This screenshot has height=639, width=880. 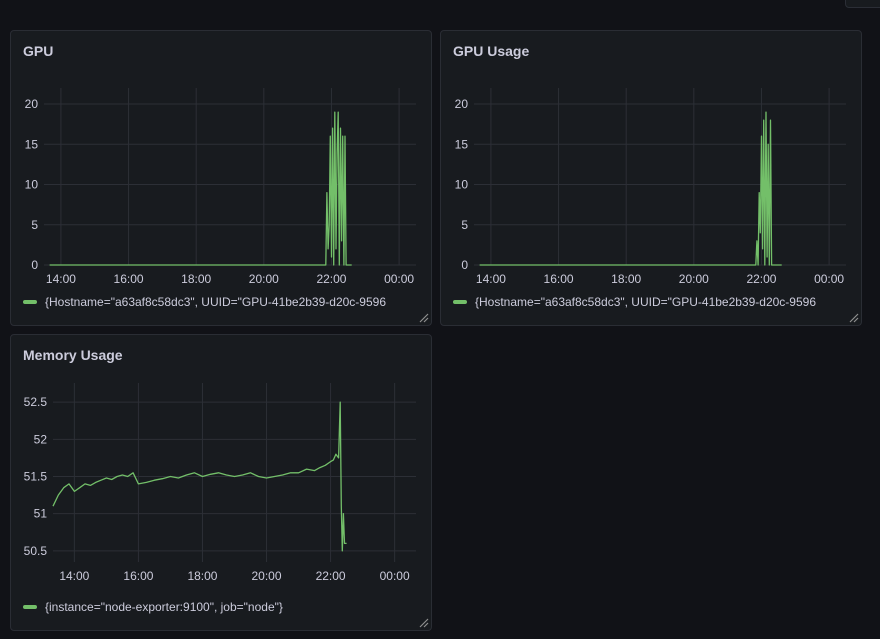 I want to click on y-tick-label: 51.5, so click(x=36, y=477).